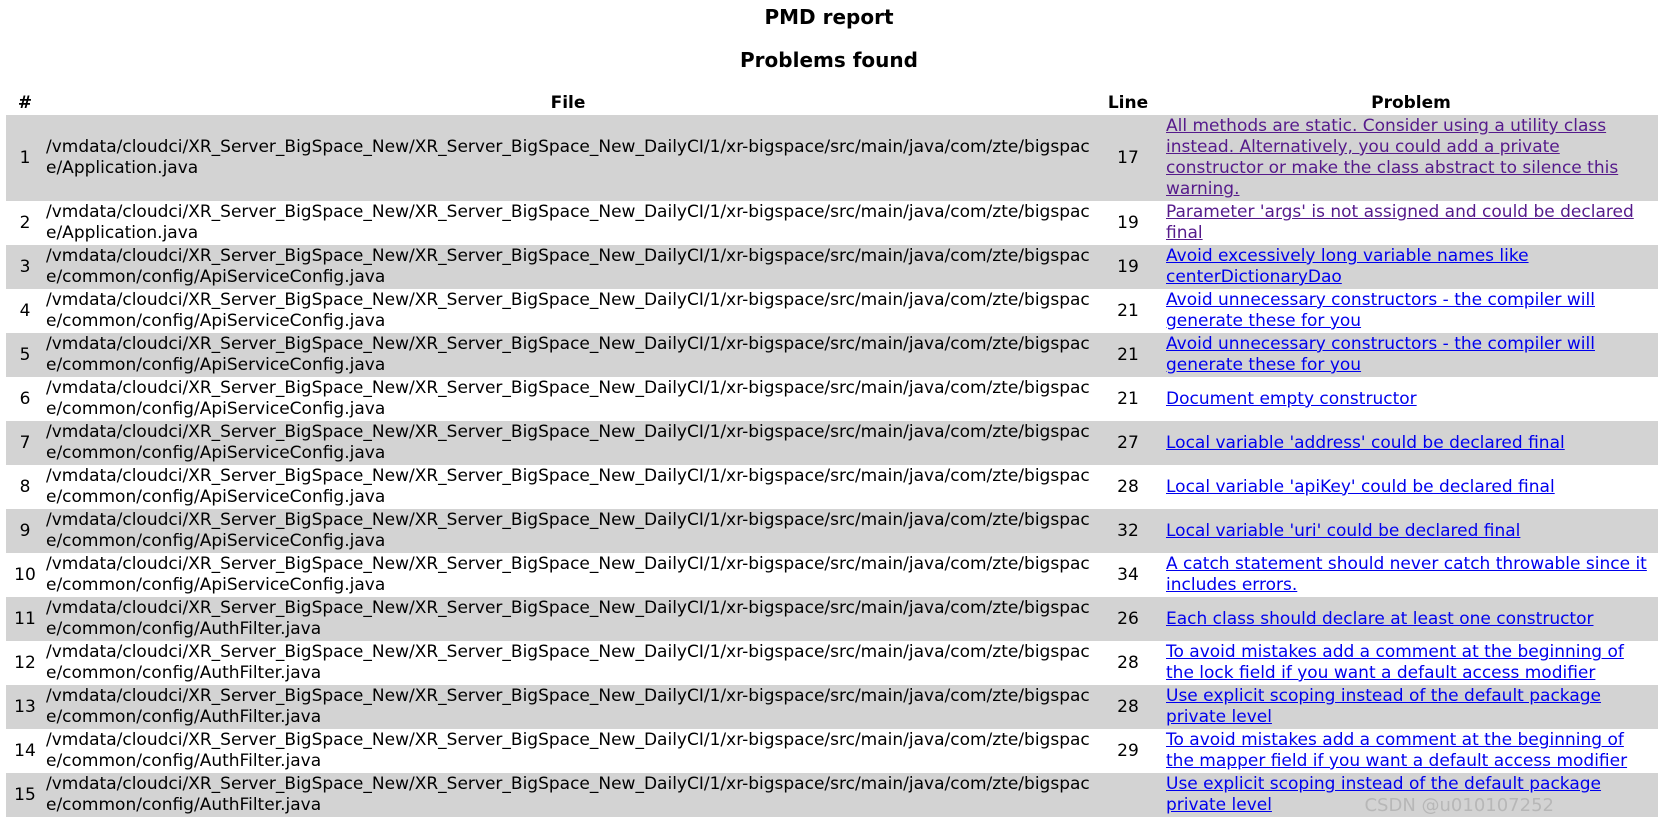  I want to click on row-number: 12, so click(25, 662).